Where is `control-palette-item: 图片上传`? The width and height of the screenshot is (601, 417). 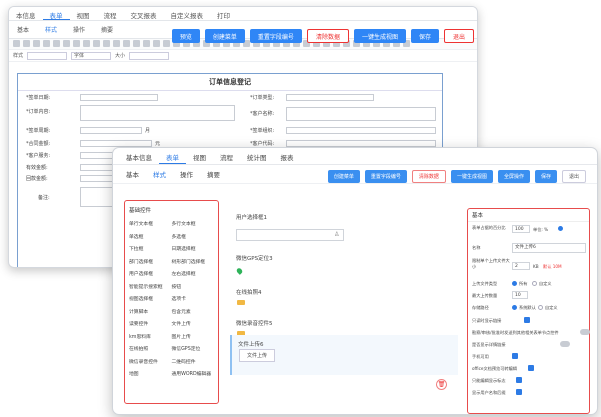
control-palette-item: 图片上传 is located at coordinates (193, 336).